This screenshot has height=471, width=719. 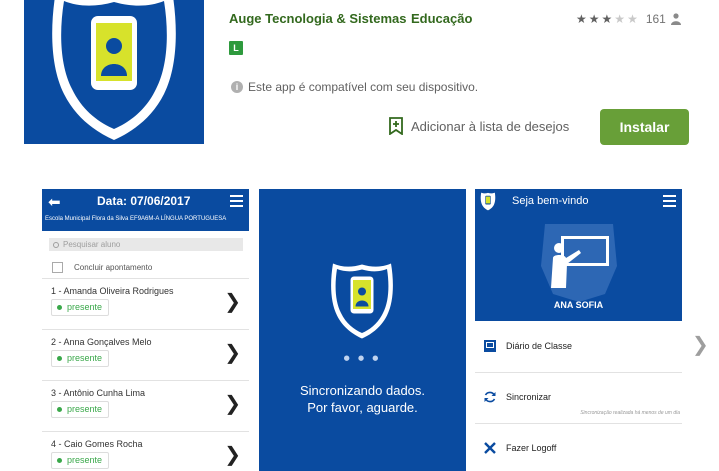 I want to click on student-name: 2 - Anna Gonçalves Melo, so click(x=101, y=342).